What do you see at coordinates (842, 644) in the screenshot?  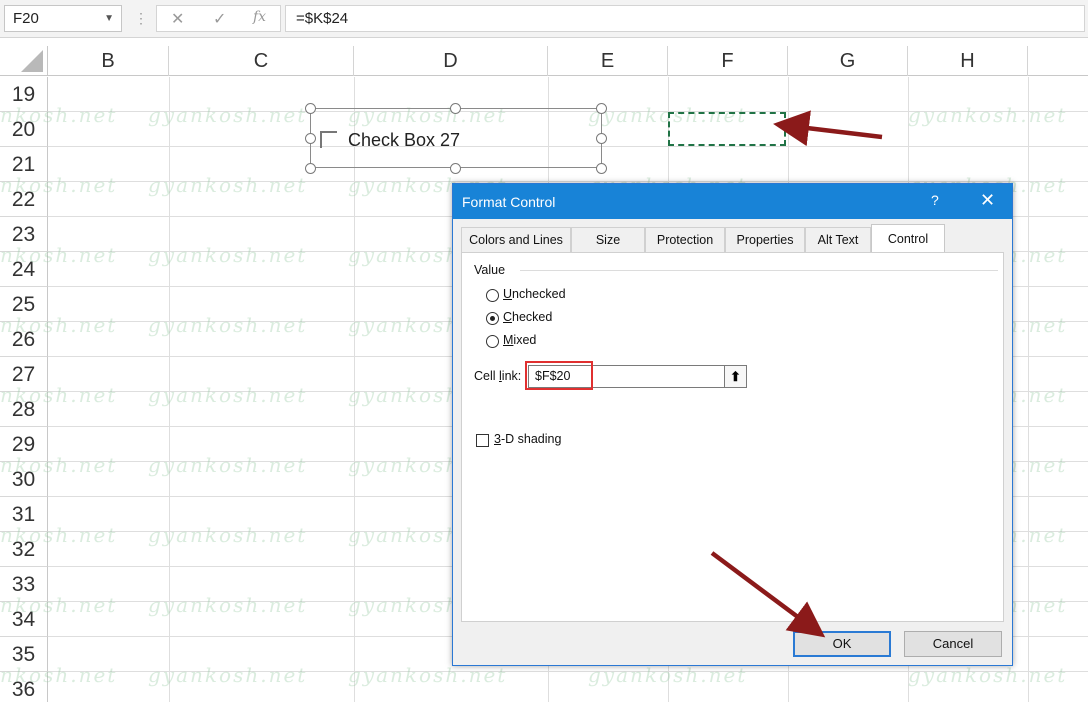 I see `ok-button: OK` at bounding box center [842, 644].